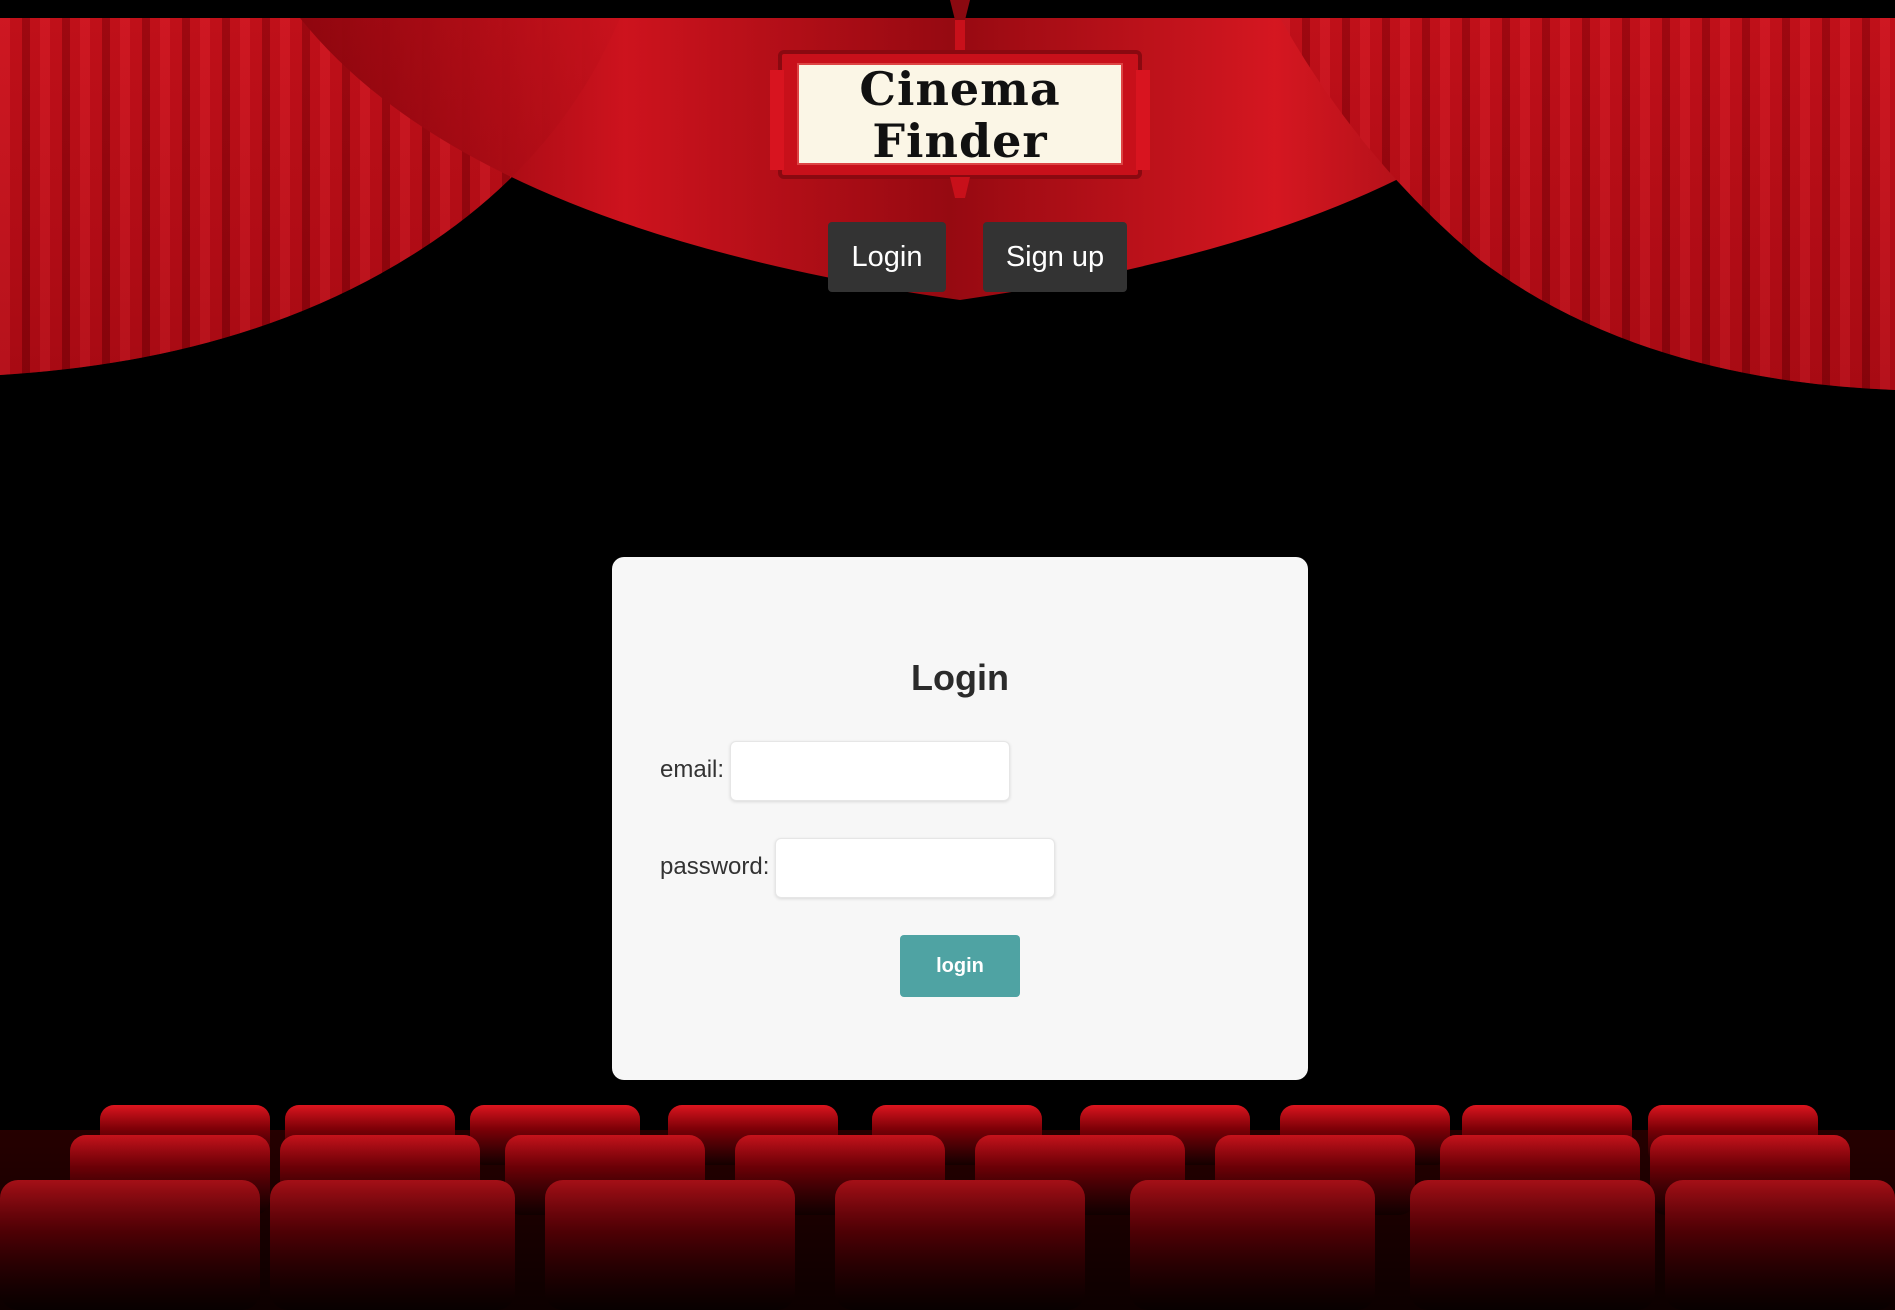 The height and width of the screenshot is (1310, 1895). I want to click on email-field, so click(870, 771).